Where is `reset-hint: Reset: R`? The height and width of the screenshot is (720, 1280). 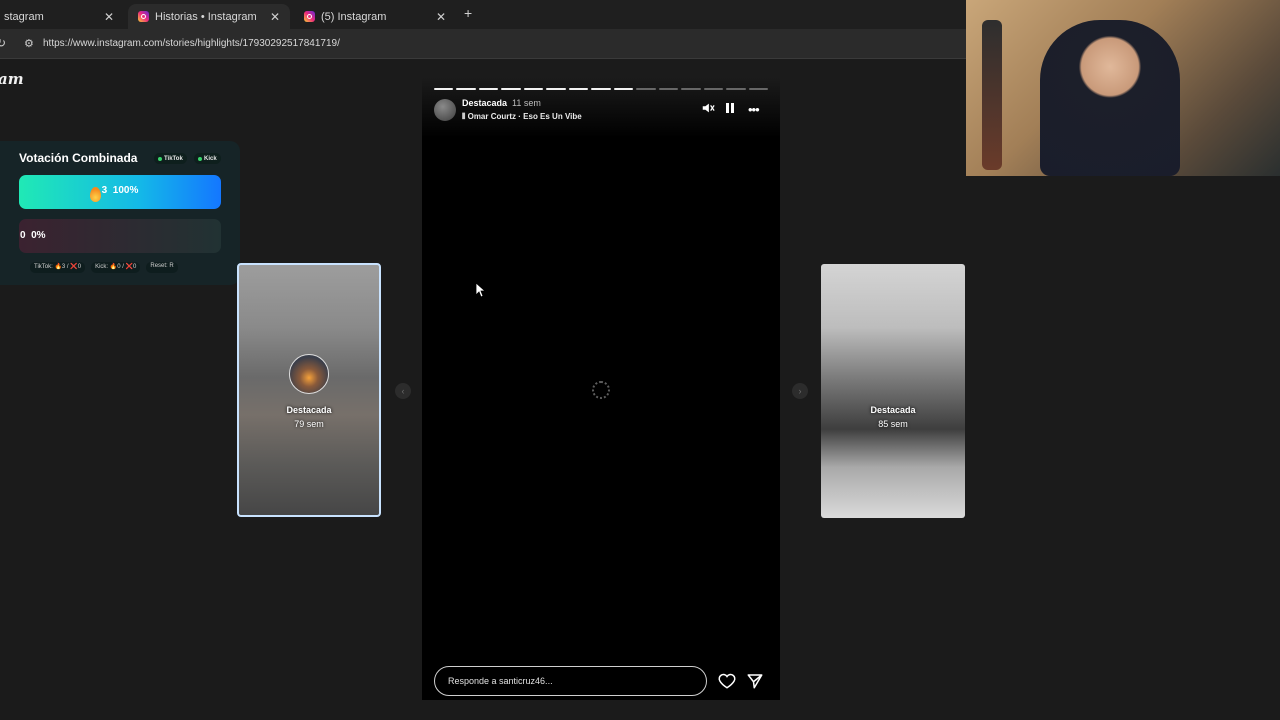 reset-hint: Reset: R is located at coordinates (162, 267).